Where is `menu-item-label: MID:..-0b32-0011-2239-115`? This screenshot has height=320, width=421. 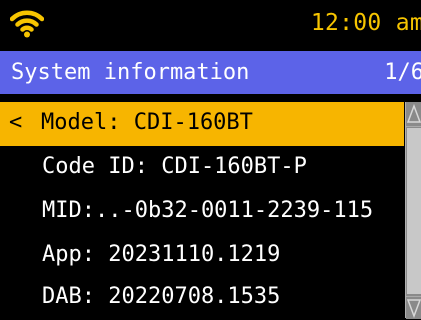 menu-item-label: MID:..-0b32-0011-2239-115 is located at coordinates (208, 210).